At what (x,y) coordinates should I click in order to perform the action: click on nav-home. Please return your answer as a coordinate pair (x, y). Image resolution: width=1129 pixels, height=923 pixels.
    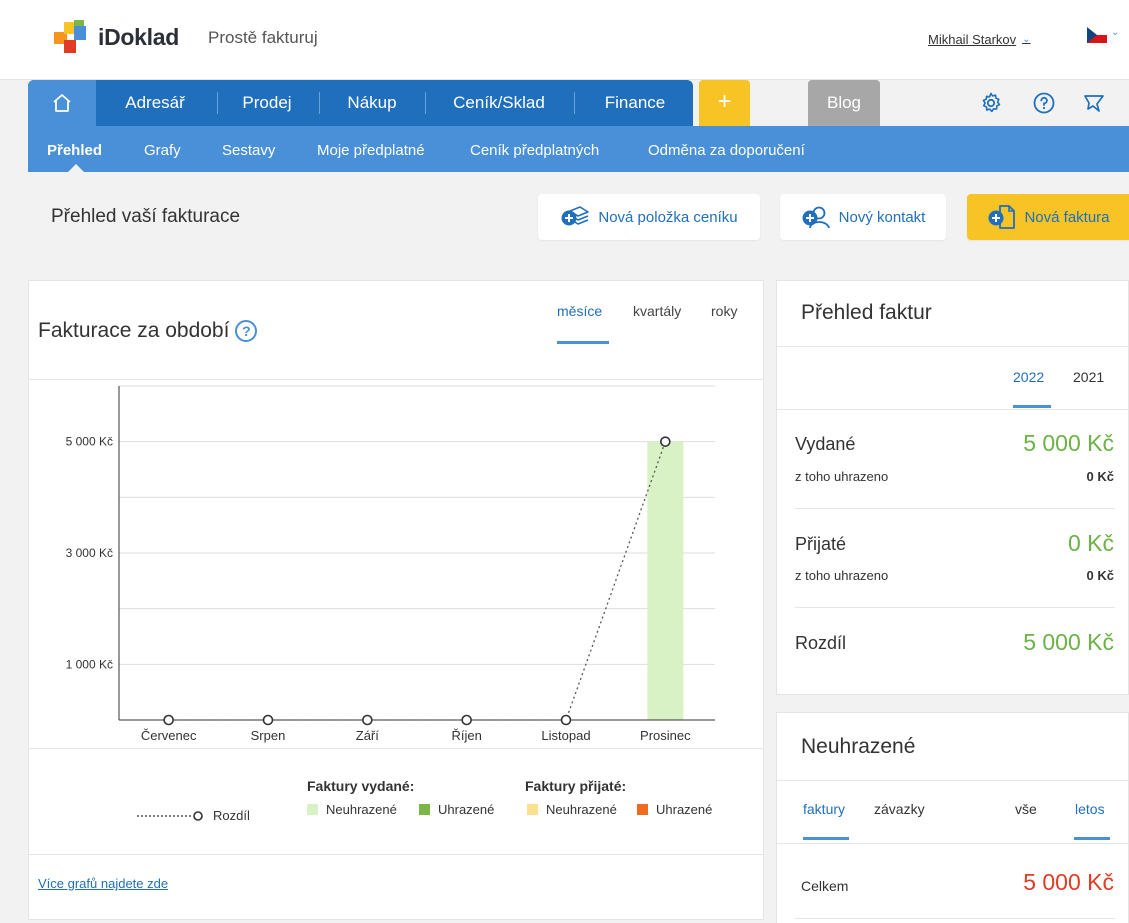
    Looking at the image, I should click on (62, 103).